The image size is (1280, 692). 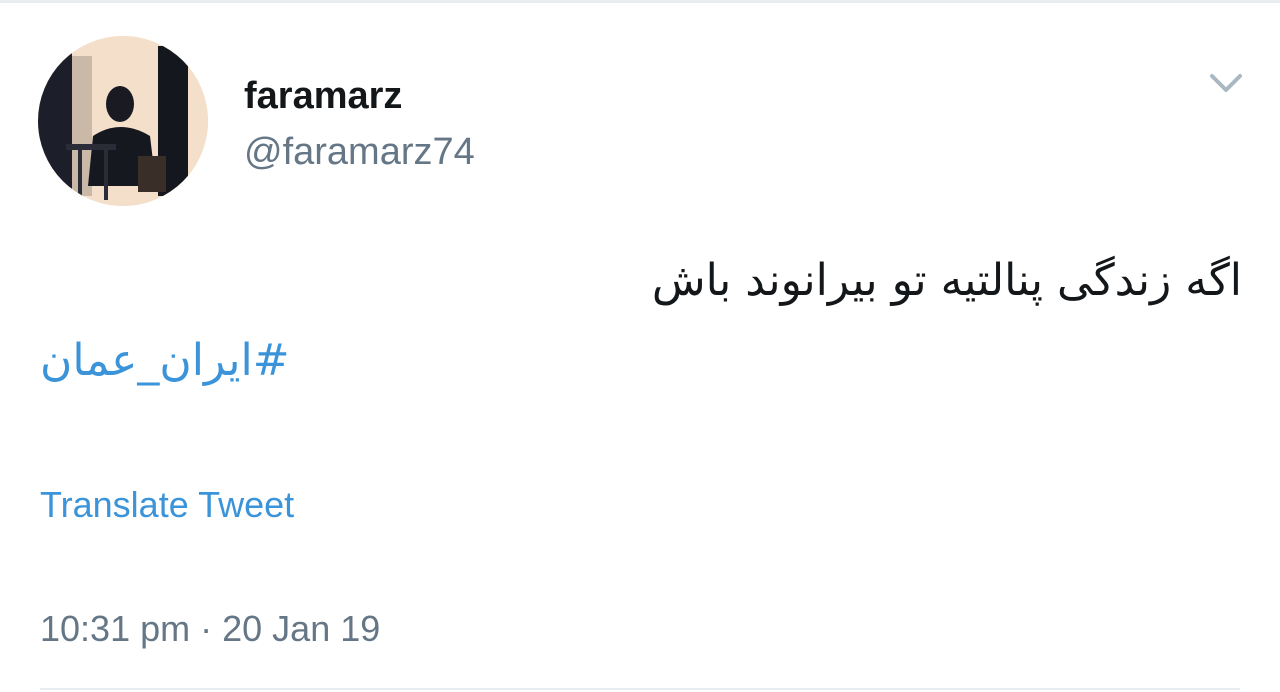 What do you see at coordinates (640, 1) in the screenshot?
I see `top-divider` at bounding box center [640, 1].